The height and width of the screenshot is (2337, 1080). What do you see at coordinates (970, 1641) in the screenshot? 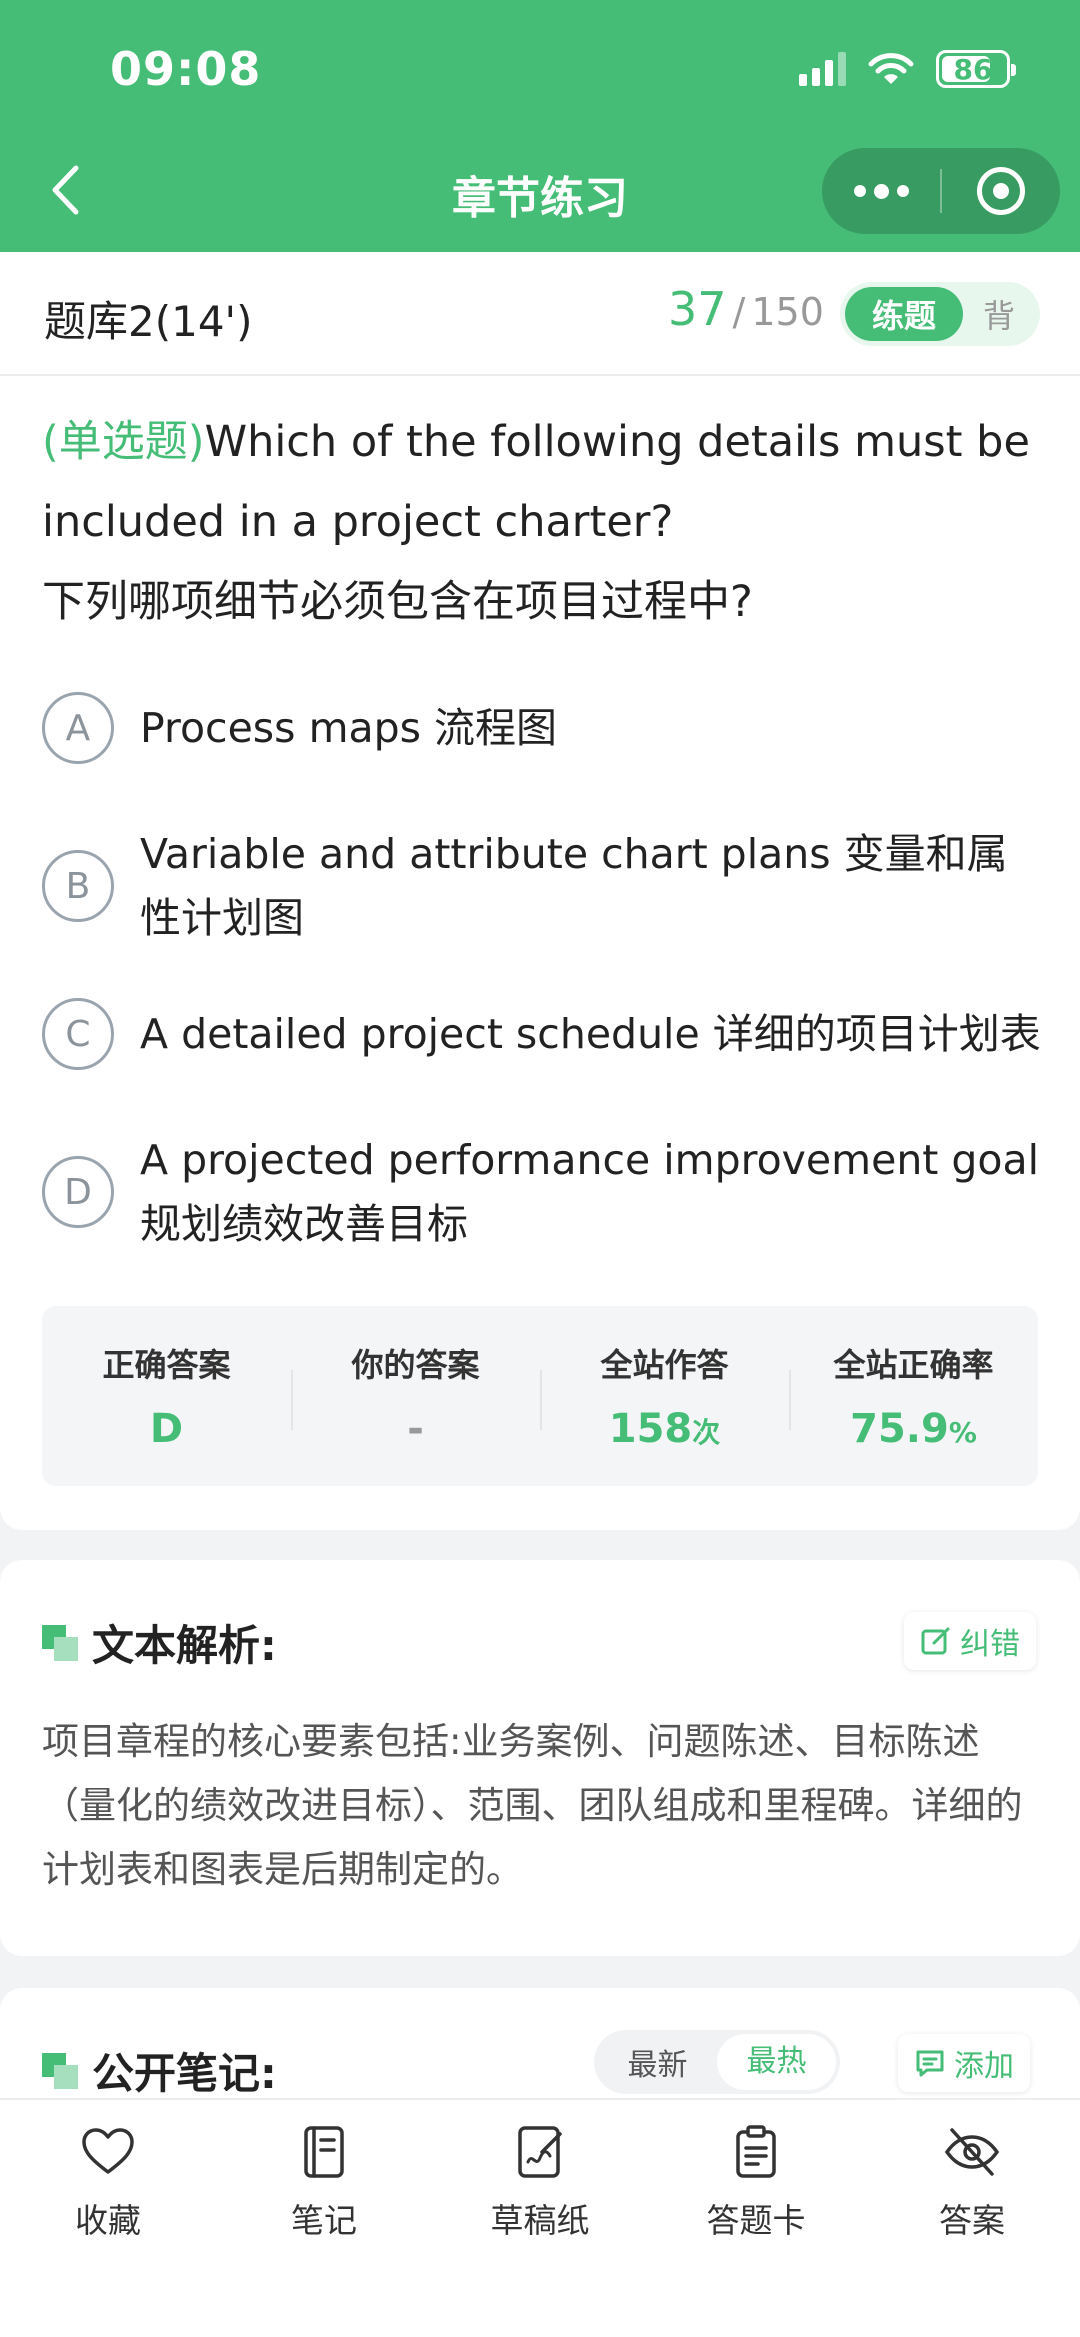
I see `report-error-button: 纠错` at bounding box center [970, 1641].